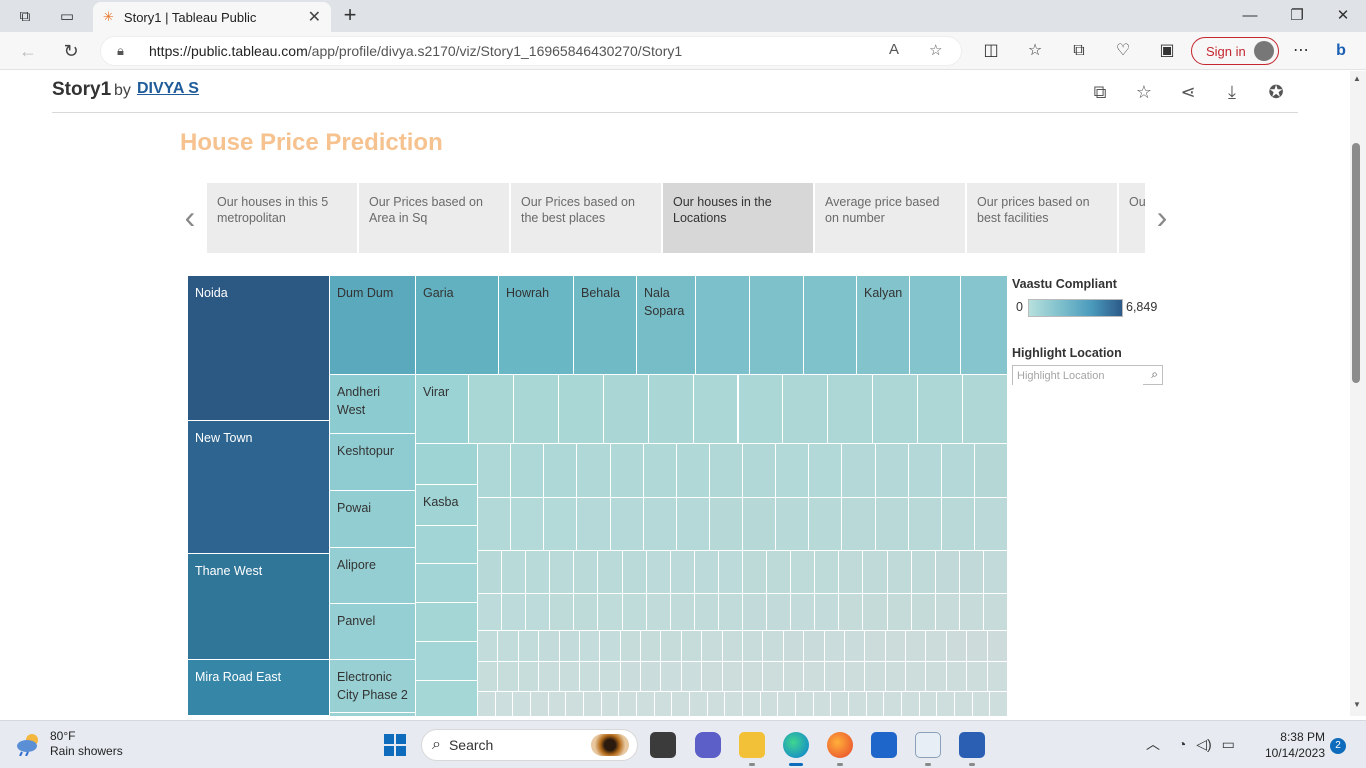  What do you see at coordinates (1287, 745) in the screenshot?
I see `clock: 8:38 PM 10/14/2023` at bounding box center [1287, 745].